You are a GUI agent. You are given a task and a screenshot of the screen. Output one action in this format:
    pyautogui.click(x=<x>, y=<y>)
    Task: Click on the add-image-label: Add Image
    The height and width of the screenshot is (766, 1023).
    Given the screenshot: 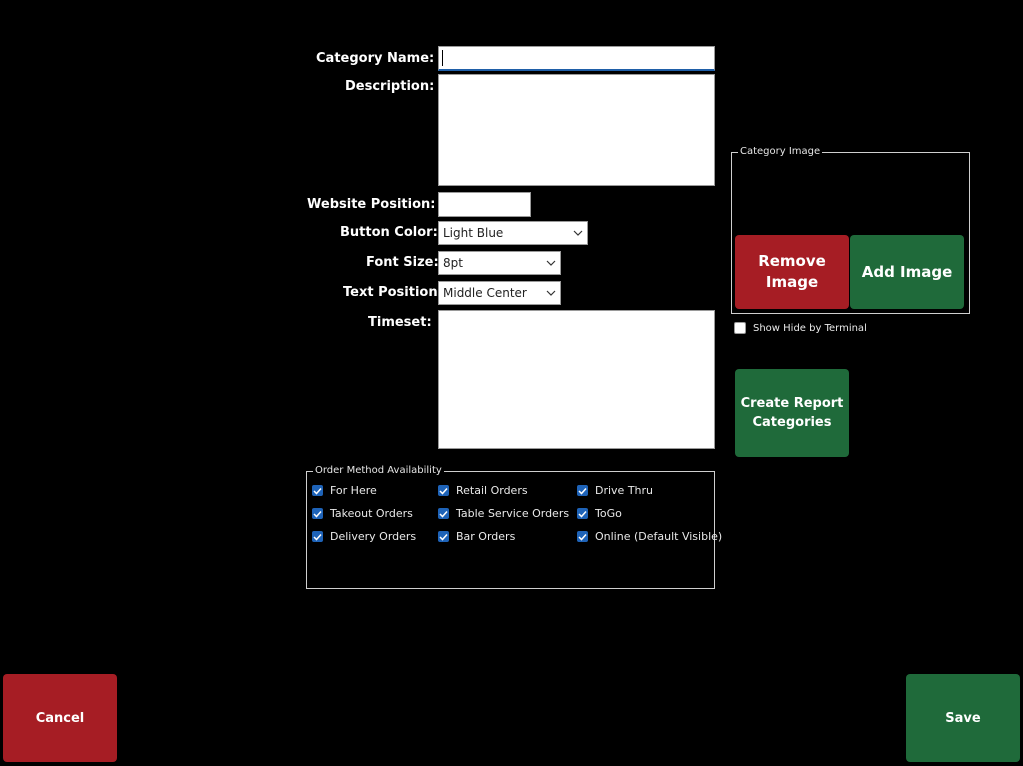 What is the action you would take?
    pyautogui.click(x=907, y=272)
    